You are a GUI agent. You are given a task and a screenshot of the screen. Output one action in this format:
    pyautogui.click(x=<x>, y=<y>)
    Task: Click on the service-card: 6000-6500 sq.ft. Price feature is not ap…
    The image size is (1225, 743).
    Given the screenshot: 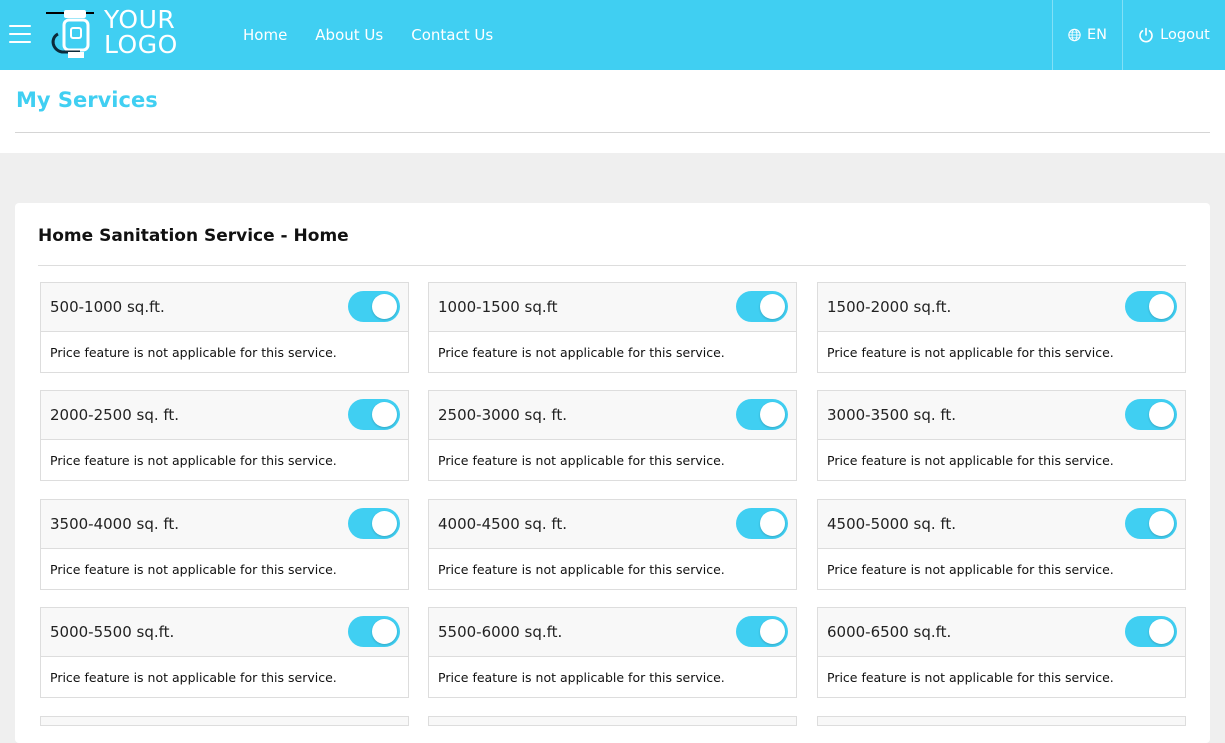 What is the action you would take?
    pyautogui.click(x=1001, y=652)
    